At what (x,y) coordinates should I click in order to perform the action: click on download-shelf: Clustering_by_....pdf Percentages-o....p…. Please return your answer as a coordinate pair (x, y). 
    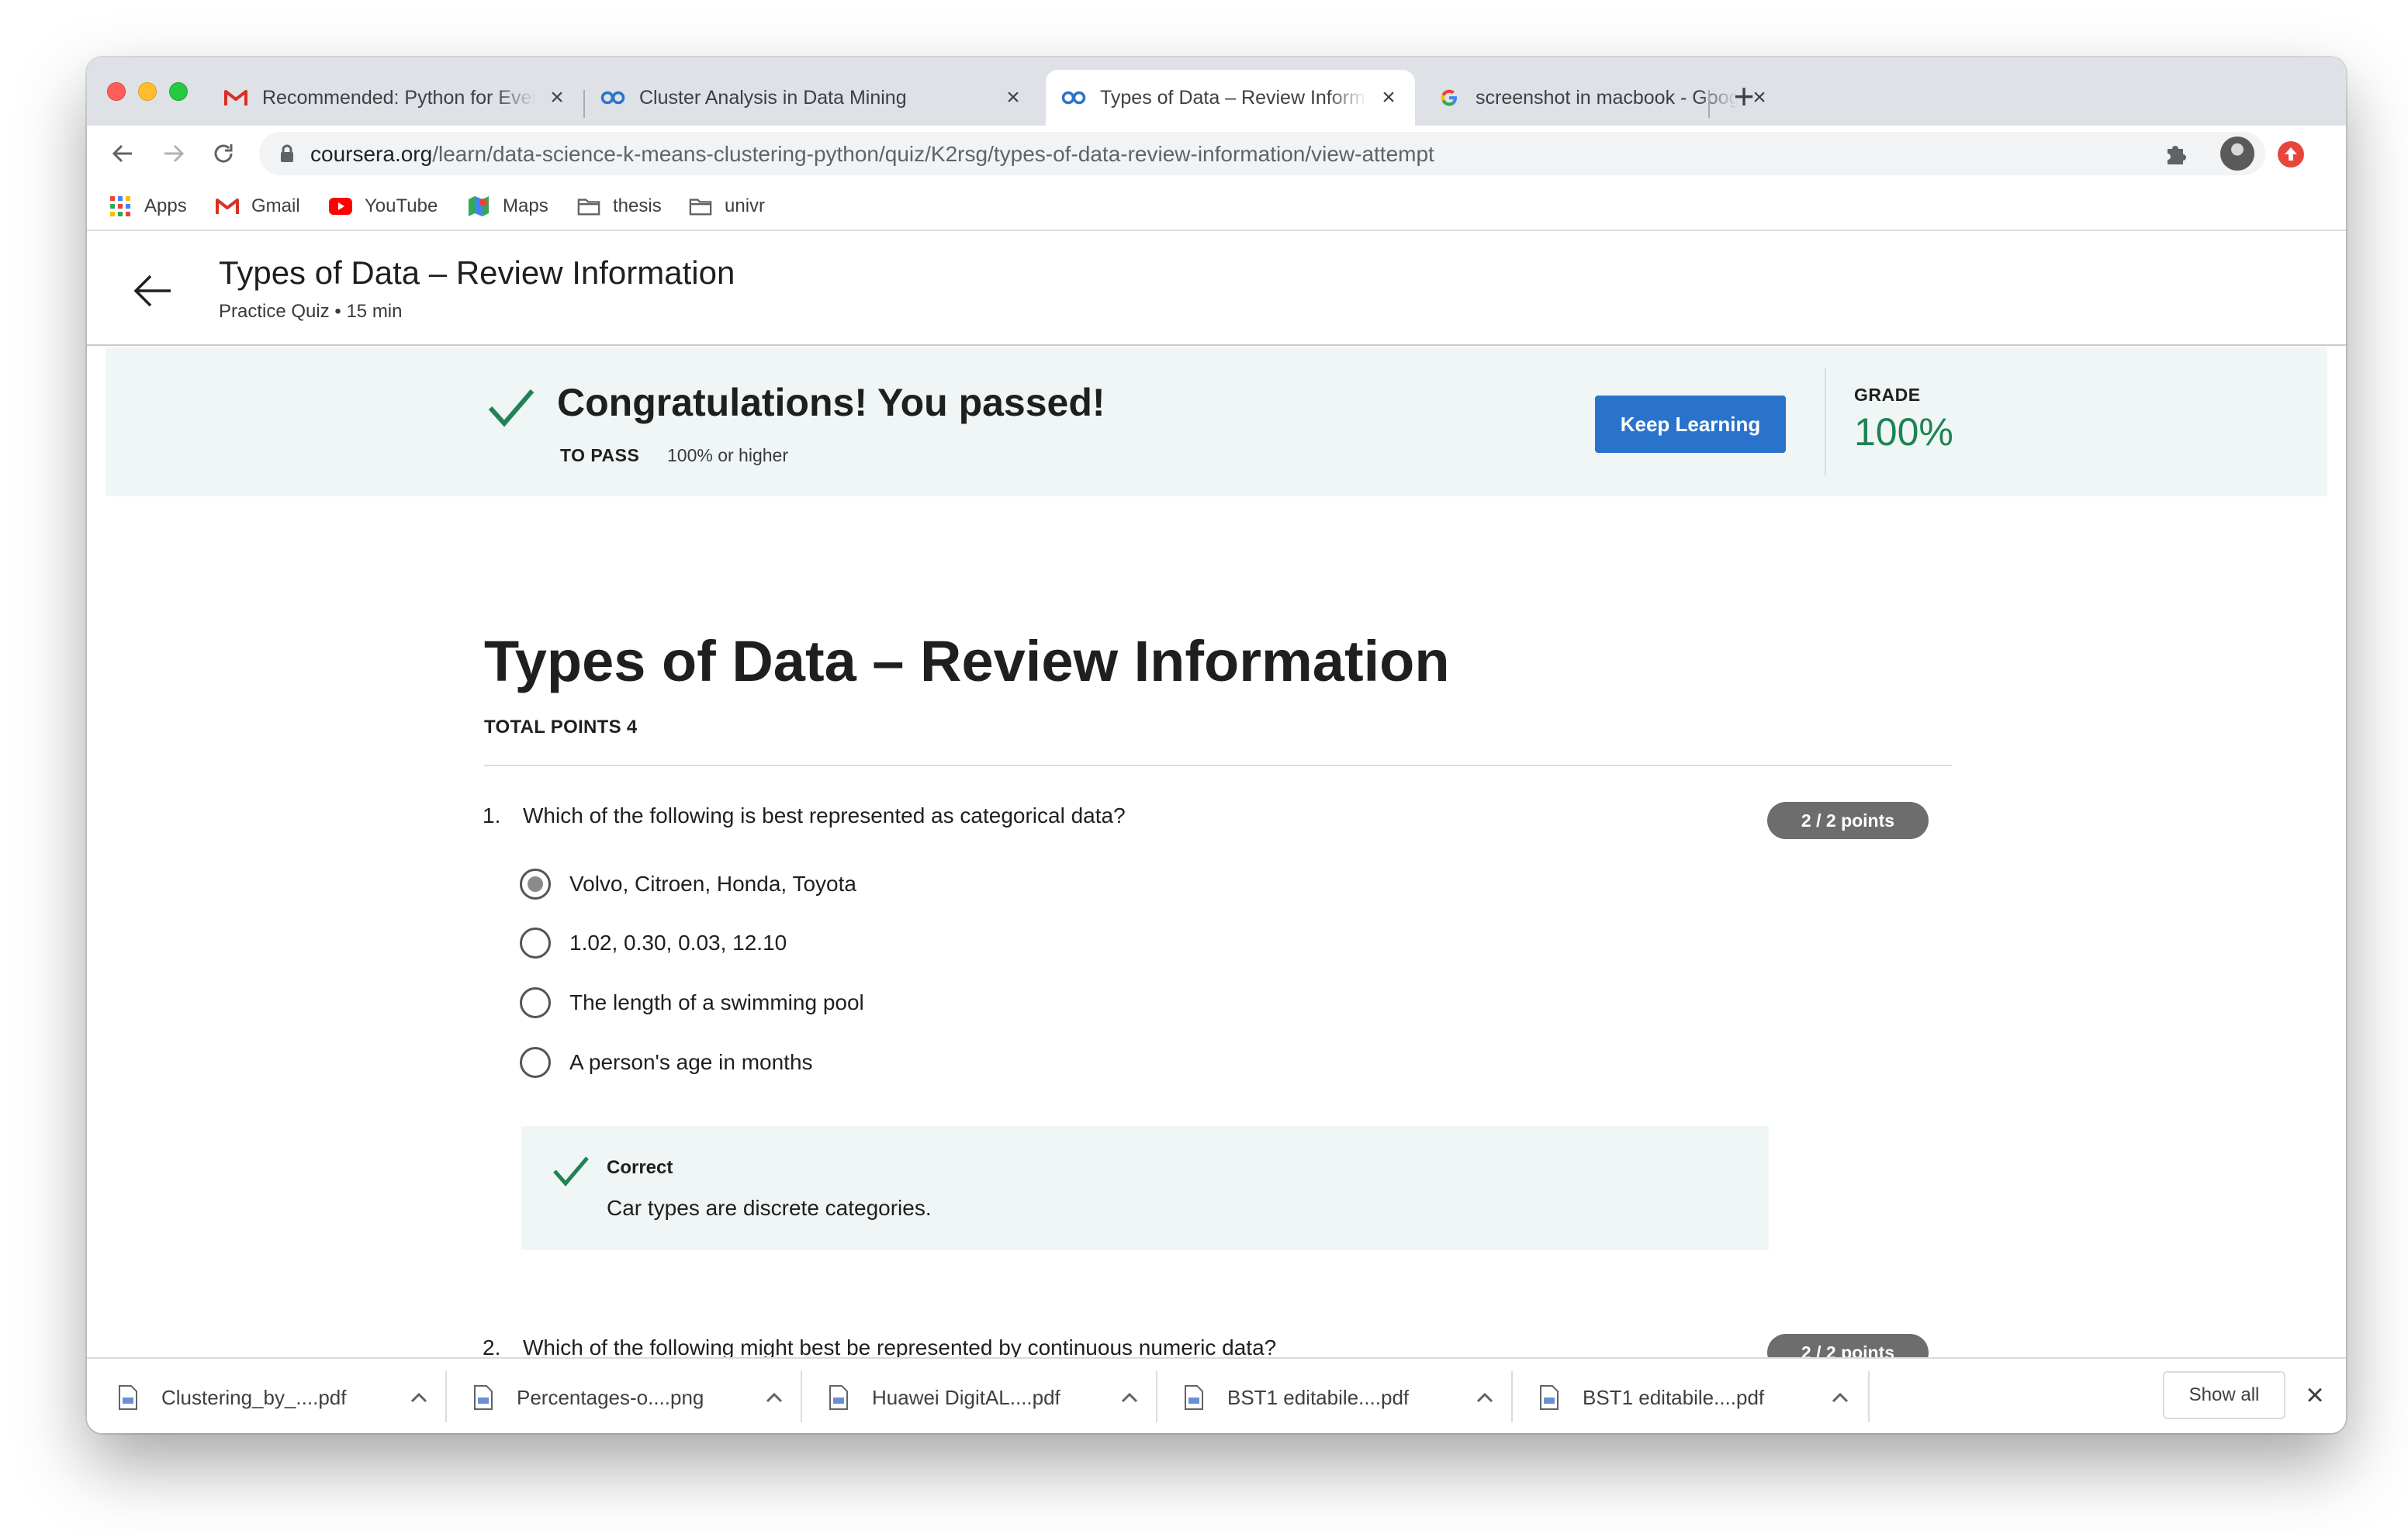
    Looking at the image, I should click on (1216, 1395).